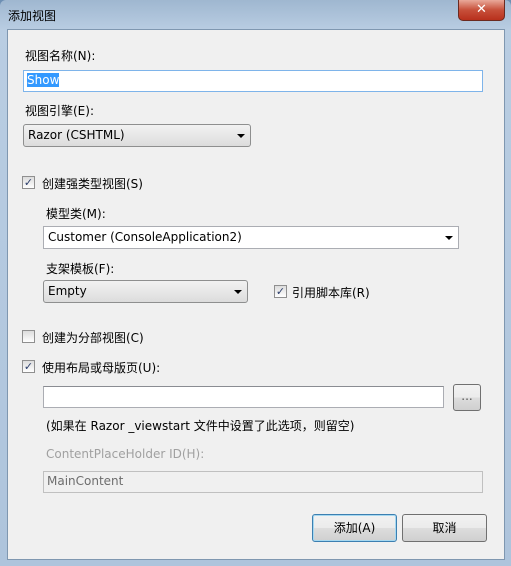 This screenshot has width=511, height=566. Describe the element at coordinates (280, 291) in the screenshot. I see `reference-scripts-checkbox: ✓` at that location.